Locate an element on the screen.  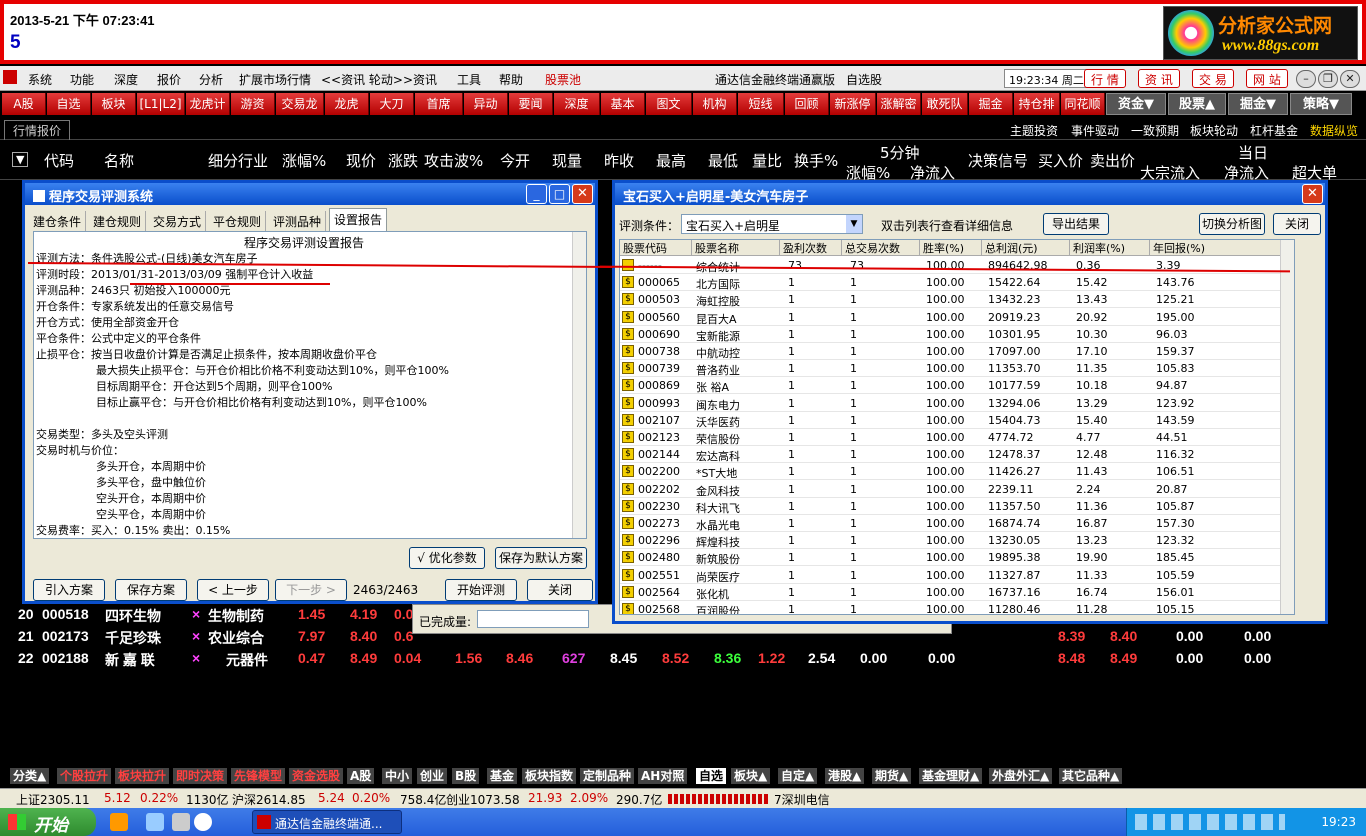
col-volume-ratio: 量比 is located at coordinates (767, 160).